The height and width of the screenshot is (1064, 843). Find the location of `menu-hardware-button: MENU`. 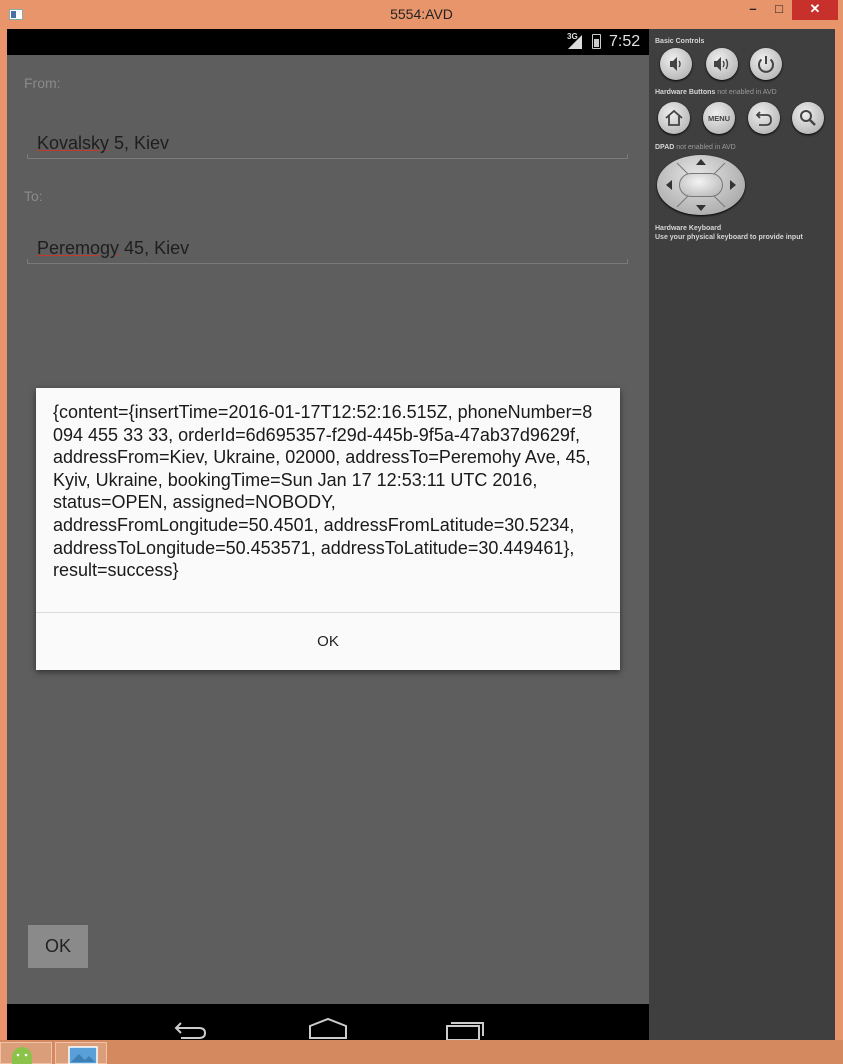

menu-hardware-button: MENU is located at coordinates (719, 118).